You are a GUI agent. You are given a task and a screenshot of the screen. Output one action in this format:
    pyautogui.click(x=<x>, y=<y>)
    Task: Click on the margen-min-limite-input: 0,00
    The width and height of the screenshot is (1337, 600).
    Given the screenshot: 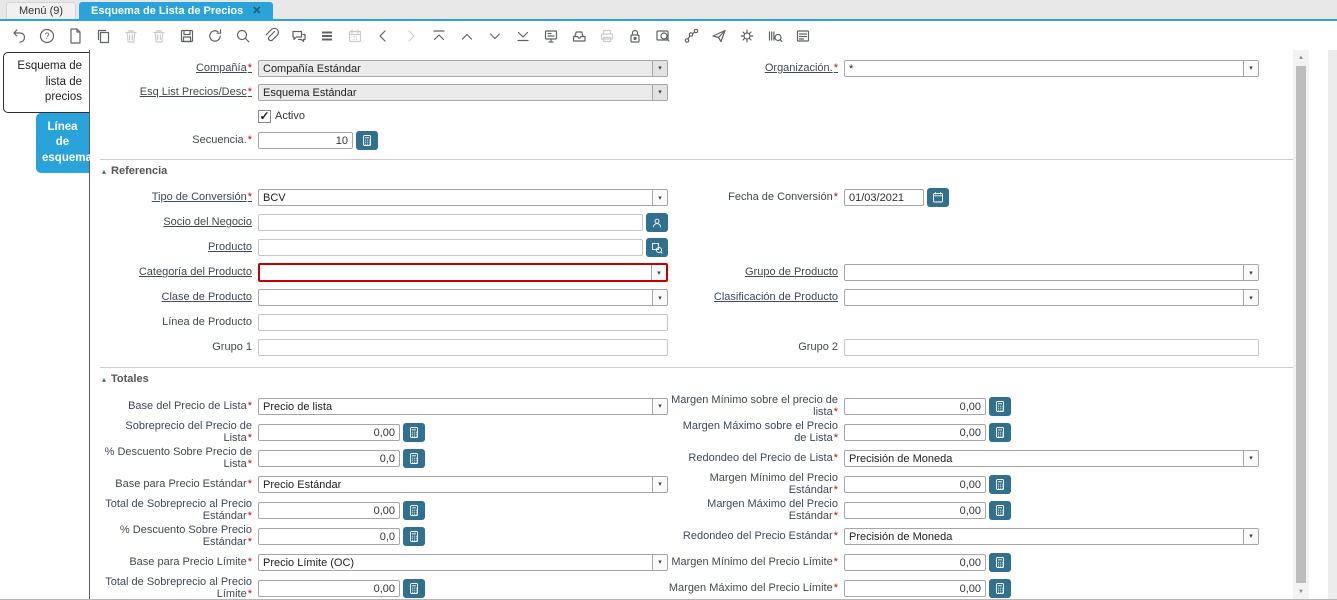 What is the action you would take?
    pyautogui.click(x=915, y=562)
    